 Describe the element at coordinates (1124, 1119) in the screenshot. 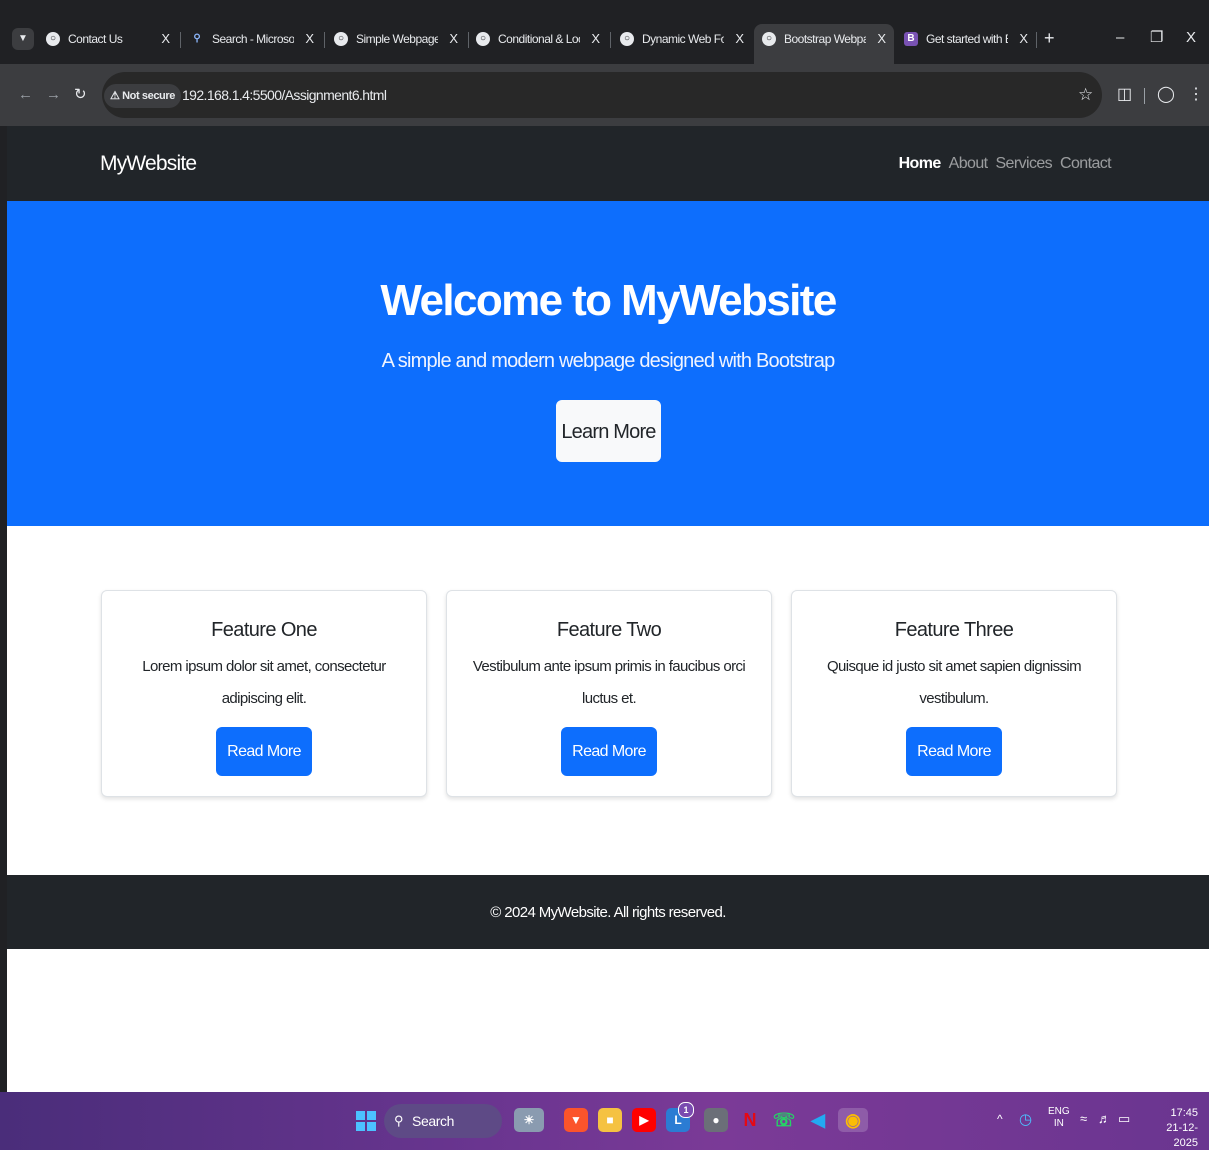

I see `battery-icon: ▭` at that location.